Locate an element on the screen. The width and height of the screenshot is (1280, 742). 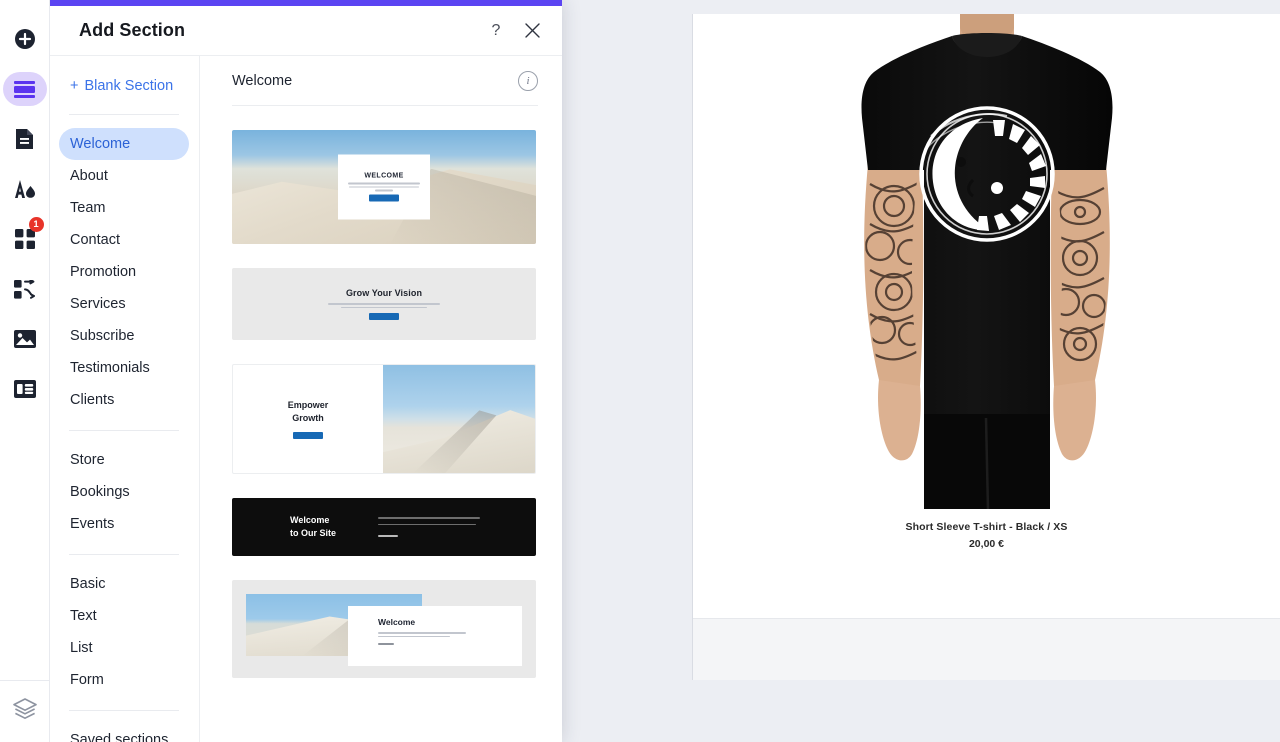
thumbnail-heading: Welcome to Our Site is located at coordinates (313, 527).